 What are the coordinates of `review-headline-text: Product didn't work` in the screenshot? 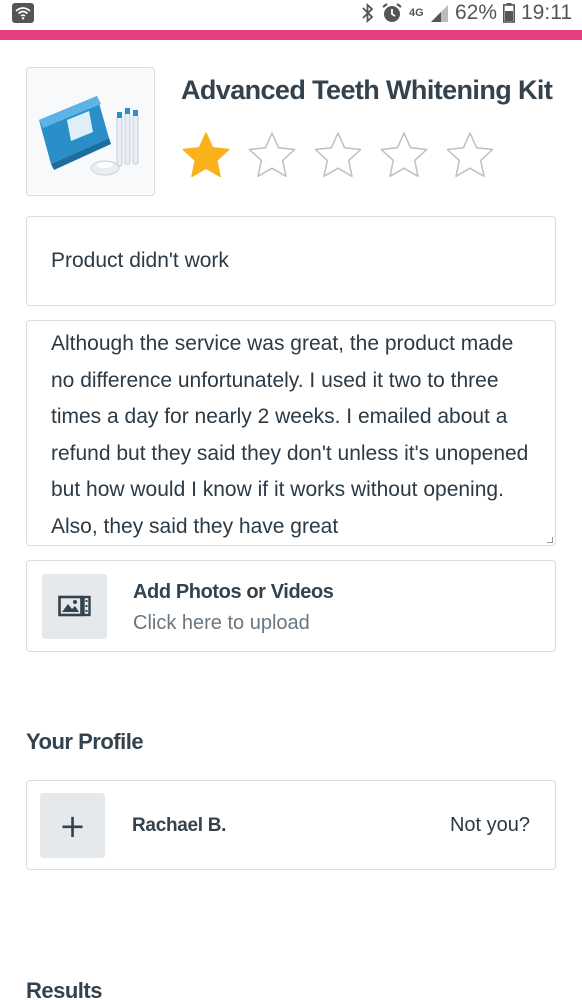 It's located at (140, 260).